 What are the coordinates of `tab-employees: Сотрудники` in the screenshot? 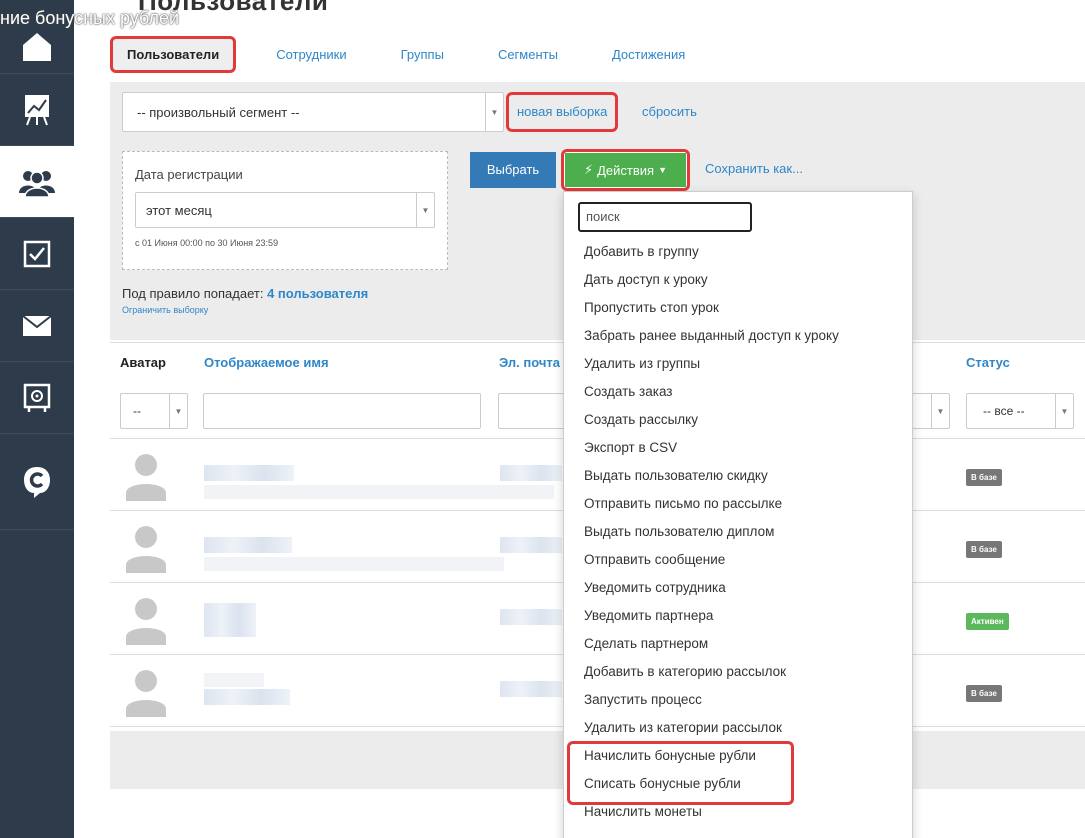 It's located at (311, 54).